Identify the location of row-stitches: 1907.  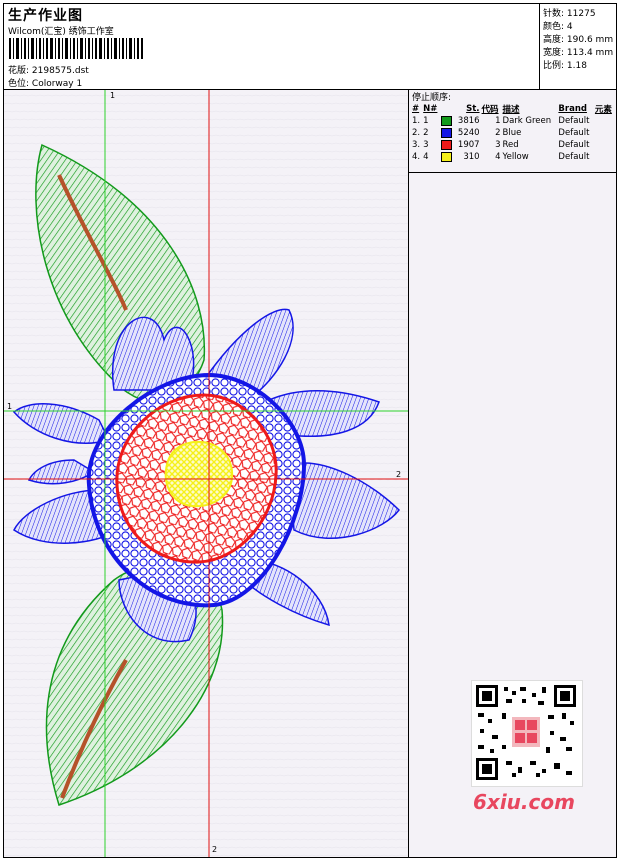
(468, 145).